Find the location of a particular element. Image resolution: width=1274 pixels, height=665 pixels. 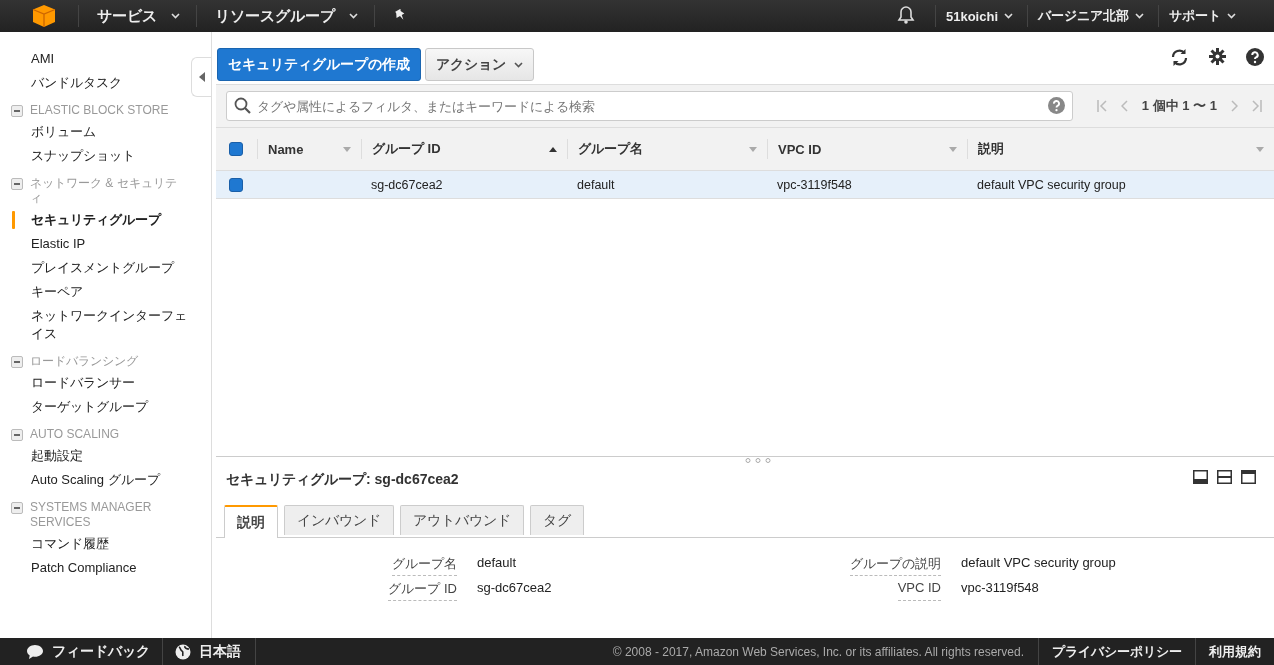

nav-menu: 51koichi is located at coordinates (981, 16).